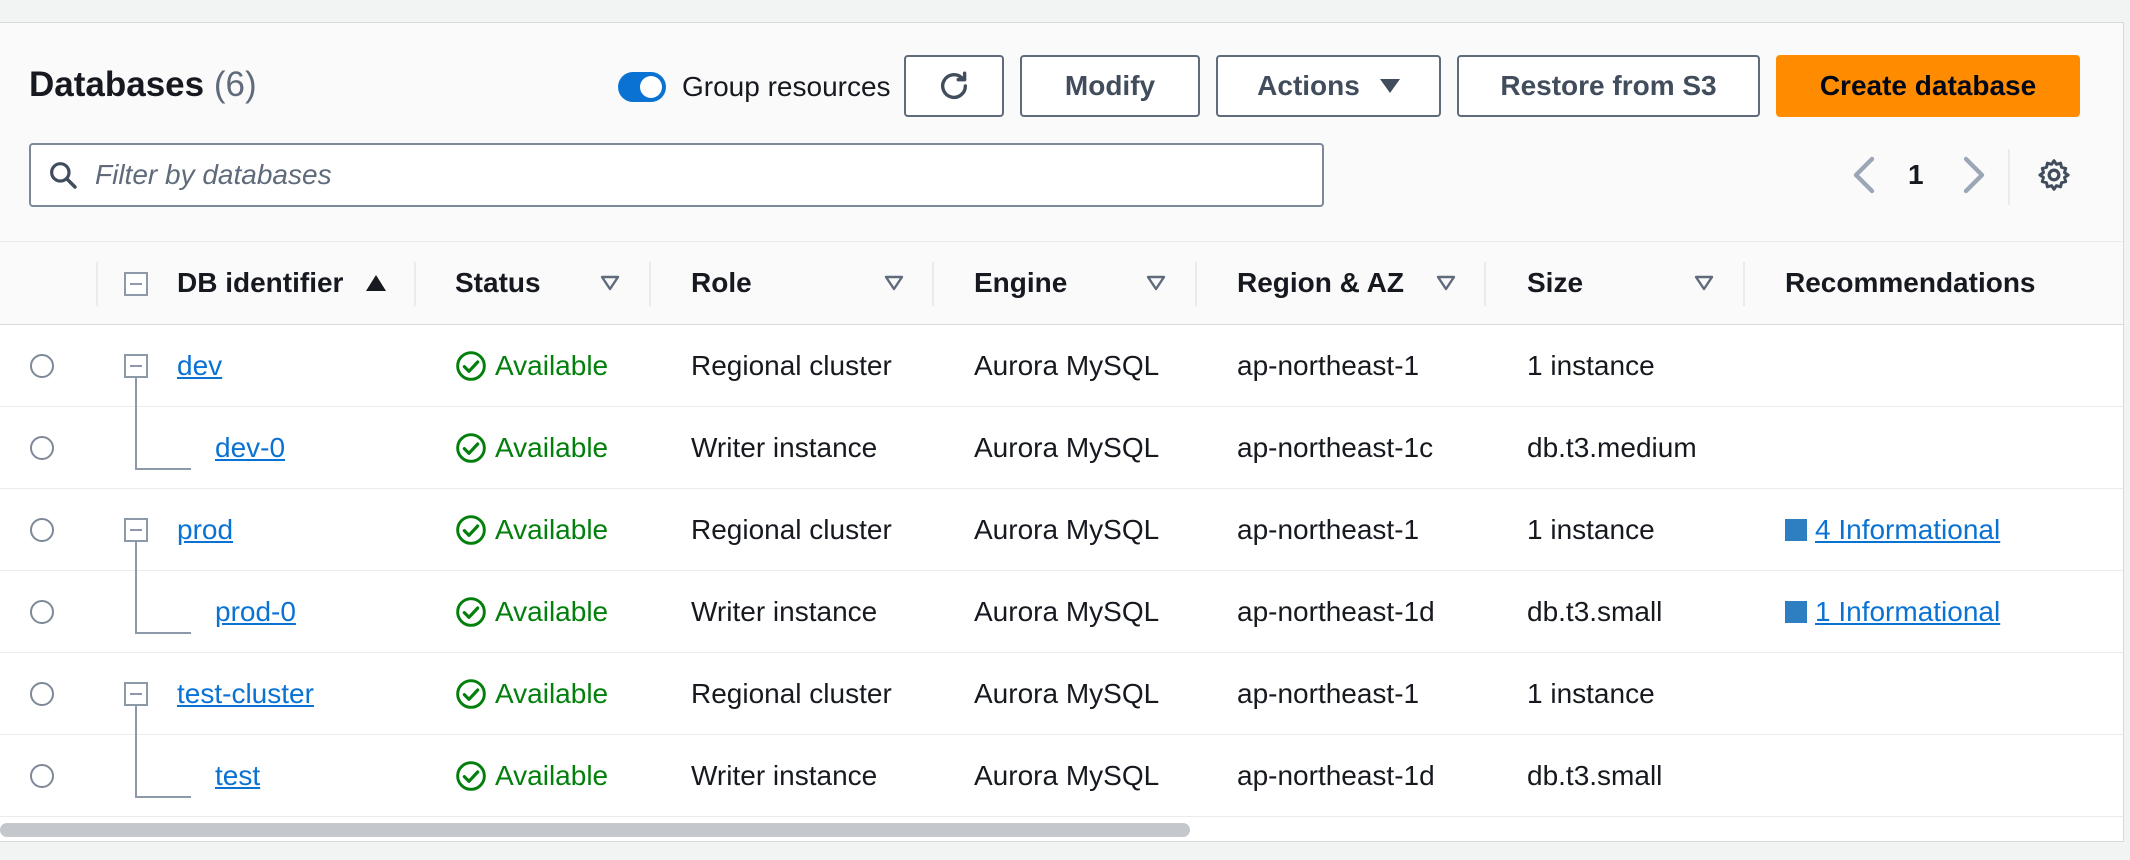 The height and width of the screenshot is (860, 2130). I want to click on status-filter, so click(610, 283).